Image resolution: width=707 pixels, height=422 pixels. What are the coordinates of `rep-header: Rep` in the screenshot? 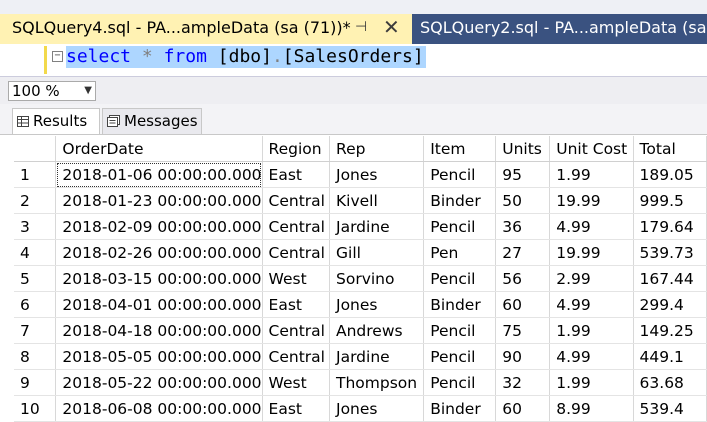 It's located at (377, 149).